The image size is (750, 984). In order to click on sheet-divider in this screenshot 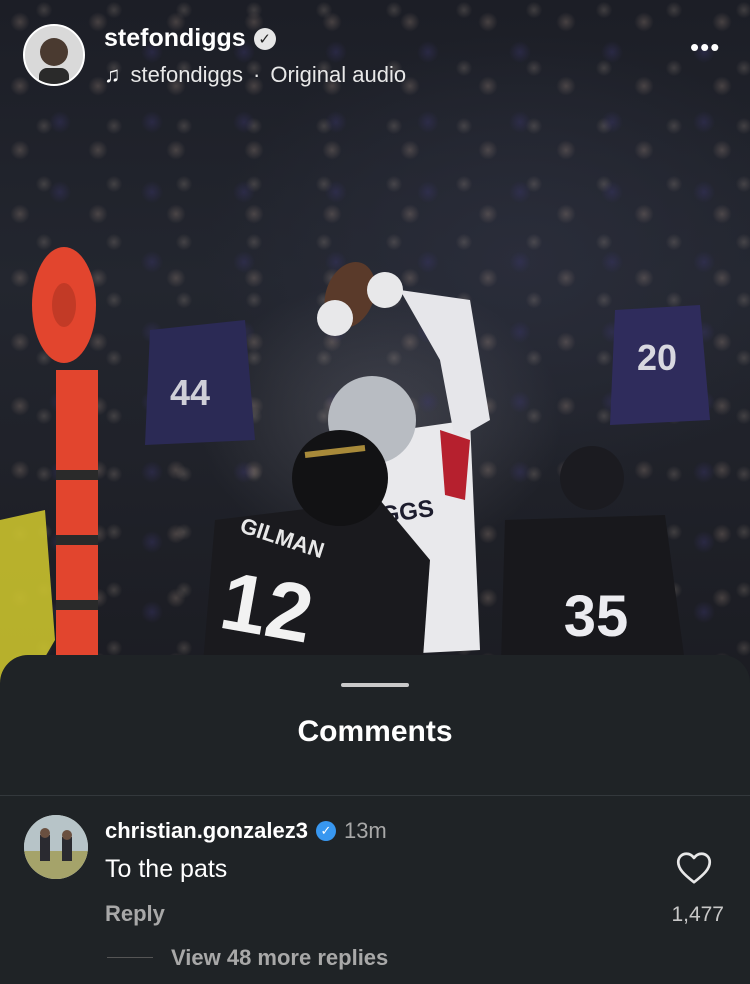, I will do `click(375, 795)`.